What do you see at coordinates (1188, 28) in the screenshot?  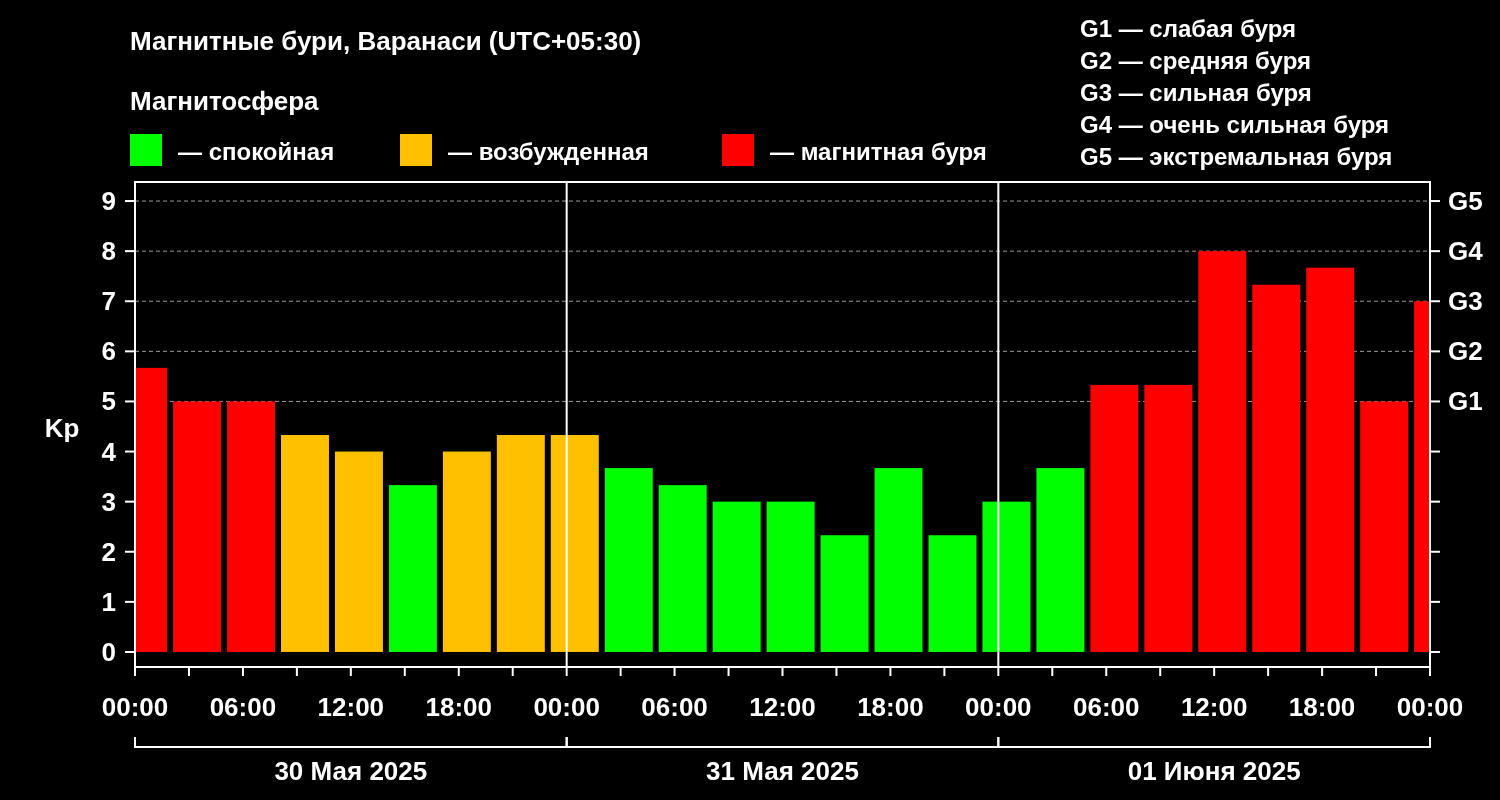 I see `storm-scale-entry: G1 — слабая буря` at bounding box center [1188, 28].